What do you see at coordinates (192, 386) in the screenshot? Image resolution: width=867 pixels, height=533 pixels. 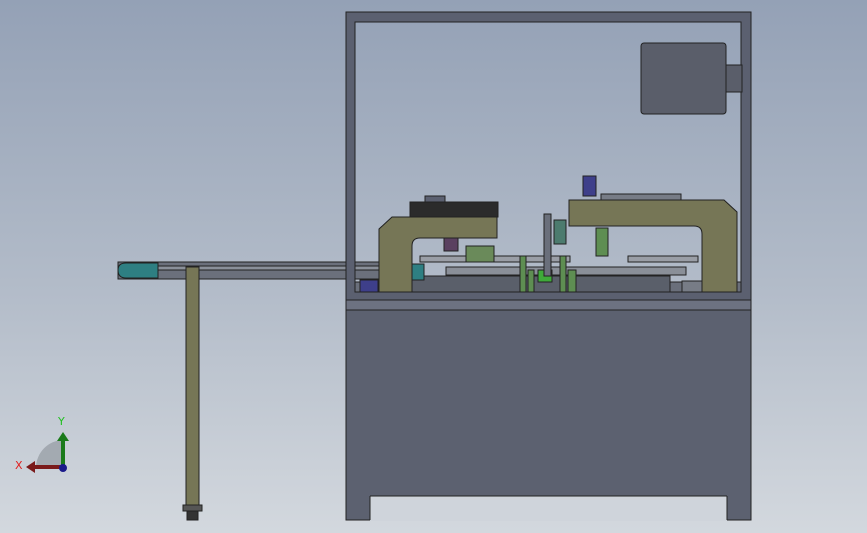 I see `conveyor-leg` at bounding box center [192, 386].